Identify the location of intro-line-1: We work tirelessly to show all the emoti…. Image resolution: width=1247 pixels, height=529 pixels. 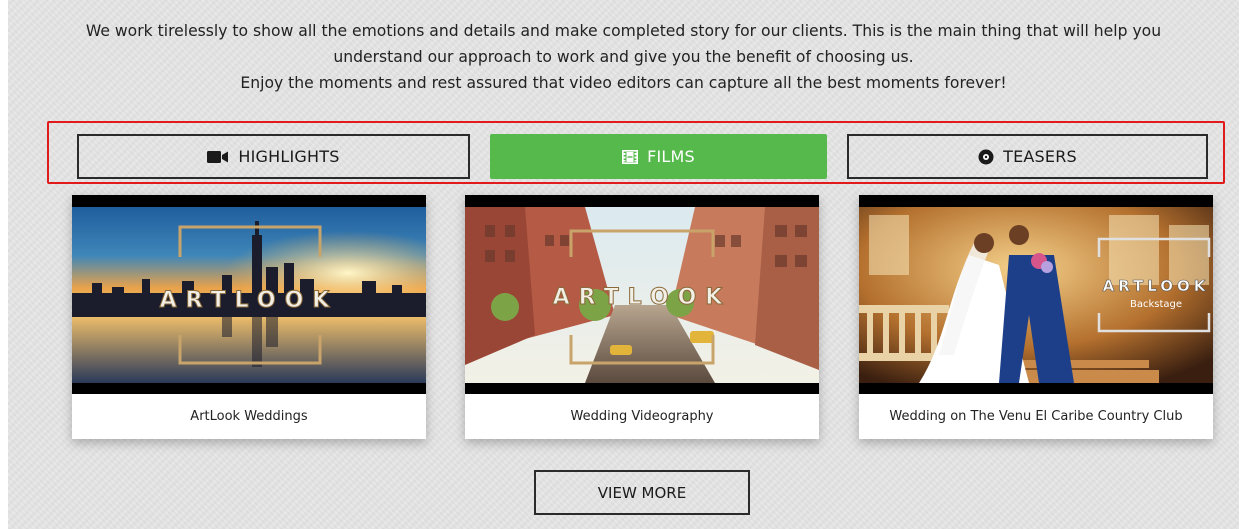
(623, 31).